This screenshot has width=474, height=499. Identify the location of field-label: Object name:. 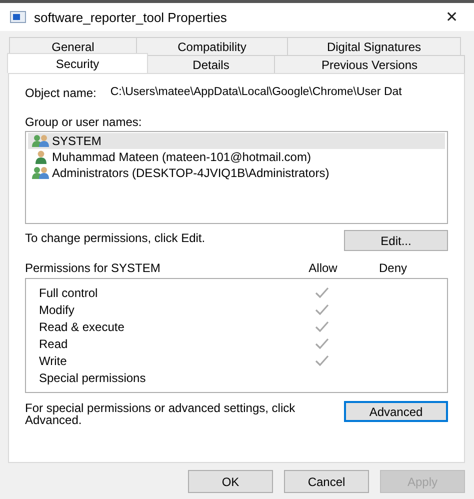
(60, 93).